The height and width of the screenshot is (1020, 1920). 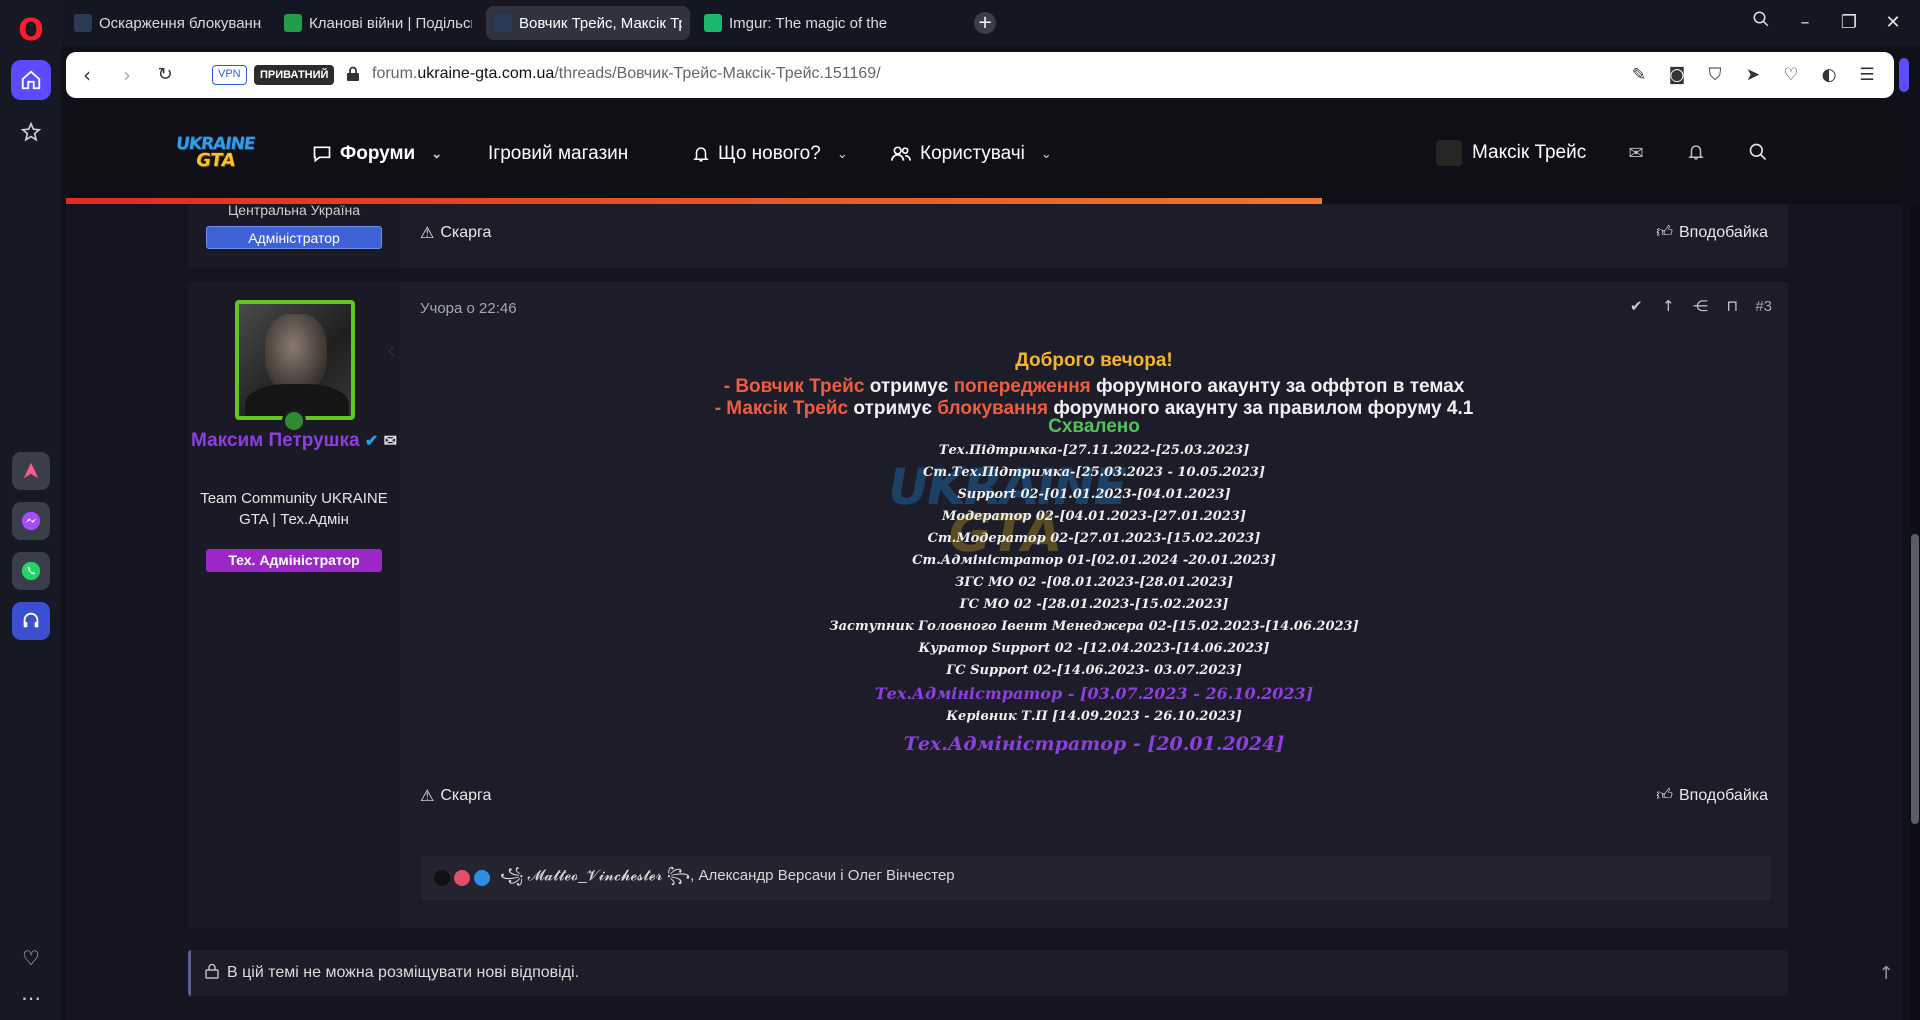 I want to click on user-name: Вовчик Трейс, so click(x=800, y=386).